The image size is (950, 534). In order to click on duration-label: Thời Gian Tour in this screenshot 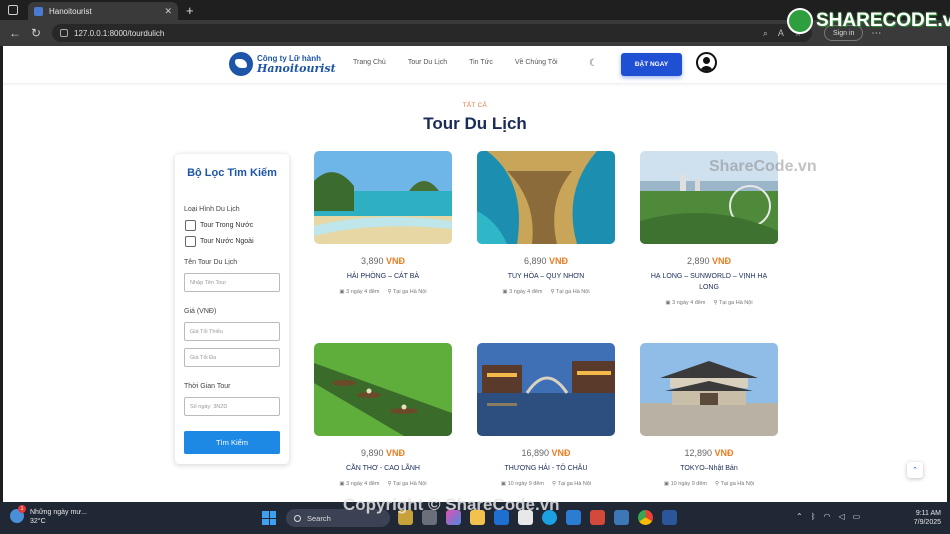, I will do `click(207, 386)`.